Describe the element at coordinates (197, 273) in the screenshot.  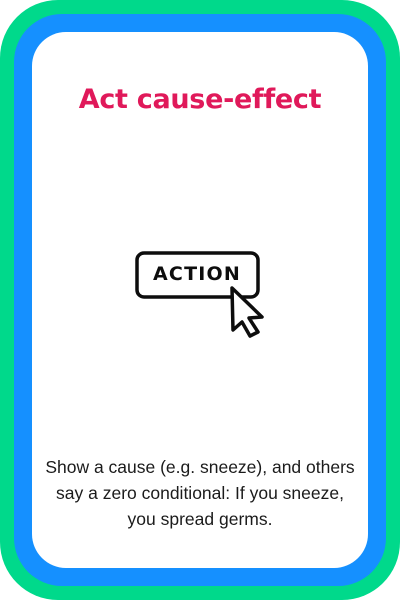
I see `action-button-label: ACTION` at that location.